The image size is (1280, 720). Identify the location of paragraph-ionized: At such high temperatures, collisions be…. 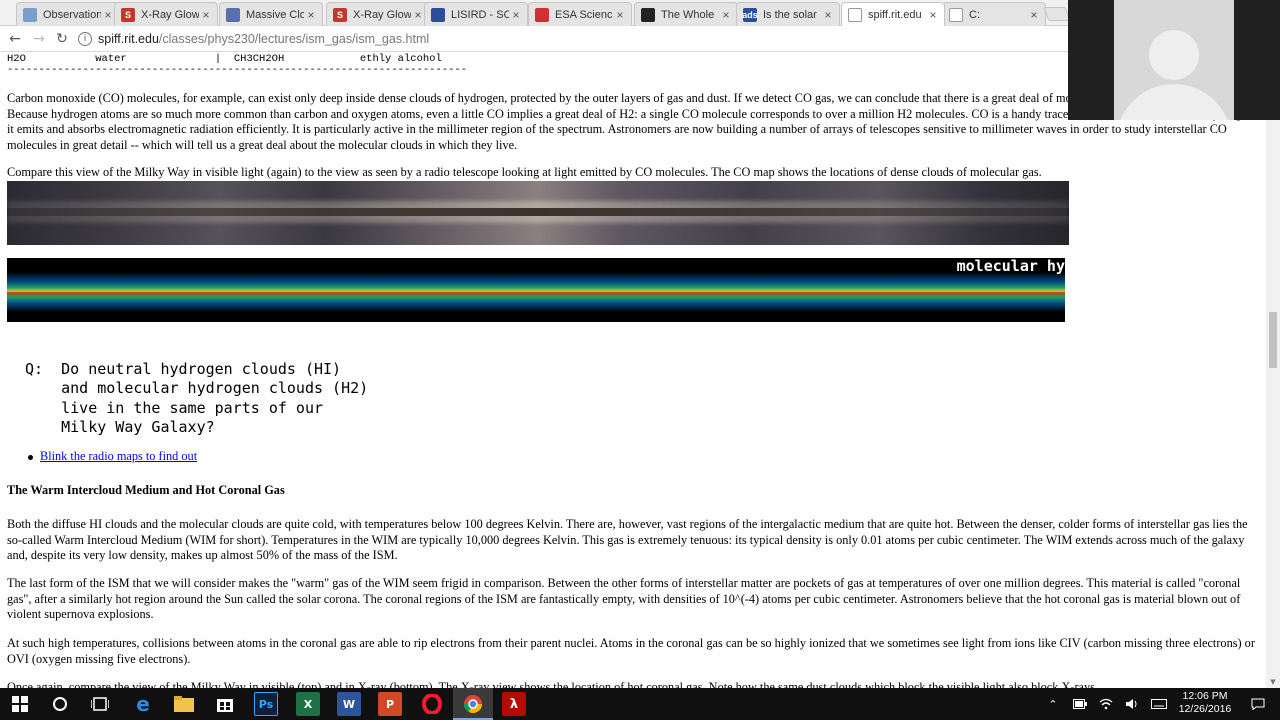
(631, 651).